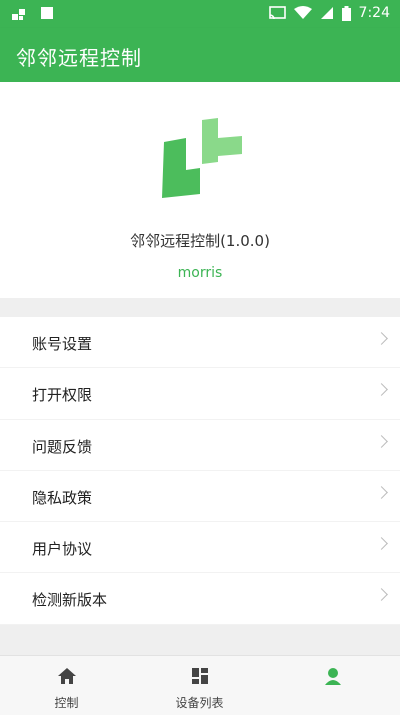 This screenshot has width=400, height=715. Describe the element at coordinates (326, 13) in the screenshot. I see `signal-icon` at that location.